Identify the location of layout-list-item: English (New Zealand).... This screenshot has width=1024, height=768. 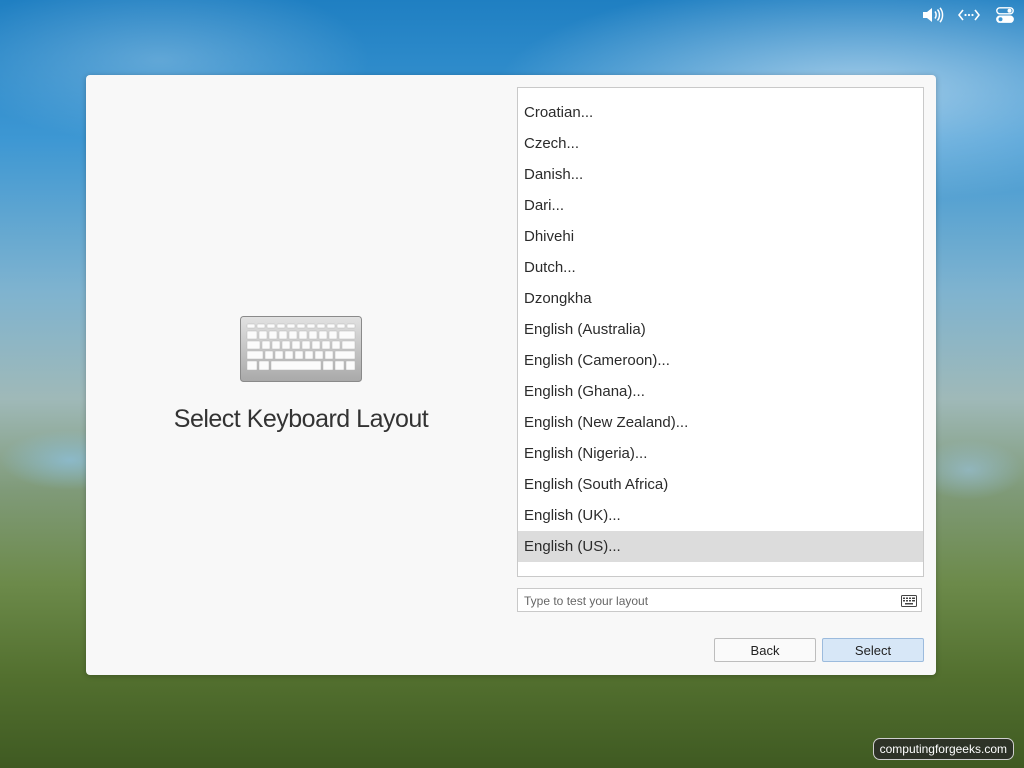
(720, 422).